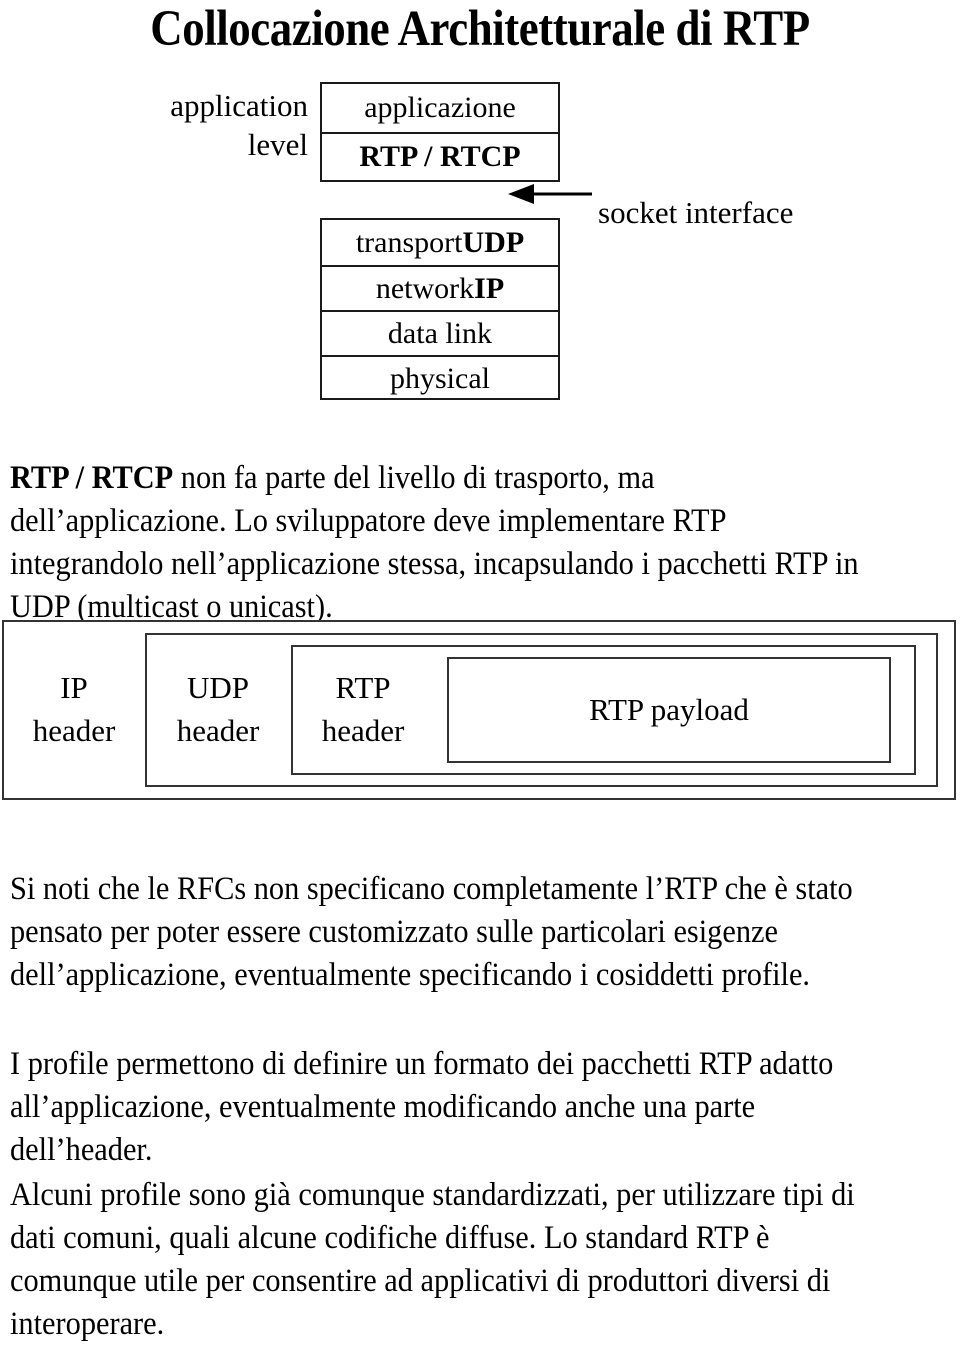 This screenshot has width=960, height=1346. I want to click on udp-header-label-line2: header, so click(218, 730).